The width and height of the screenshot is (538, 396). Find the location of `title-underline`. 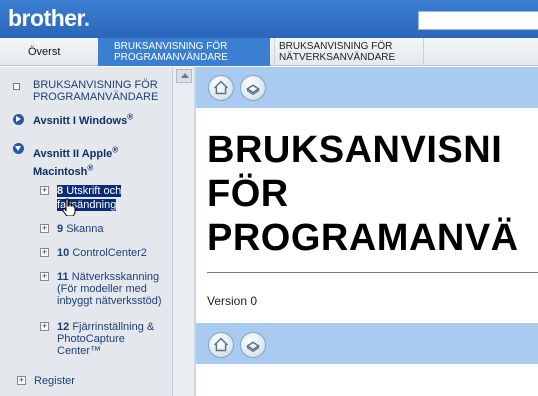

title-underline is located at coordinates (372, 272).